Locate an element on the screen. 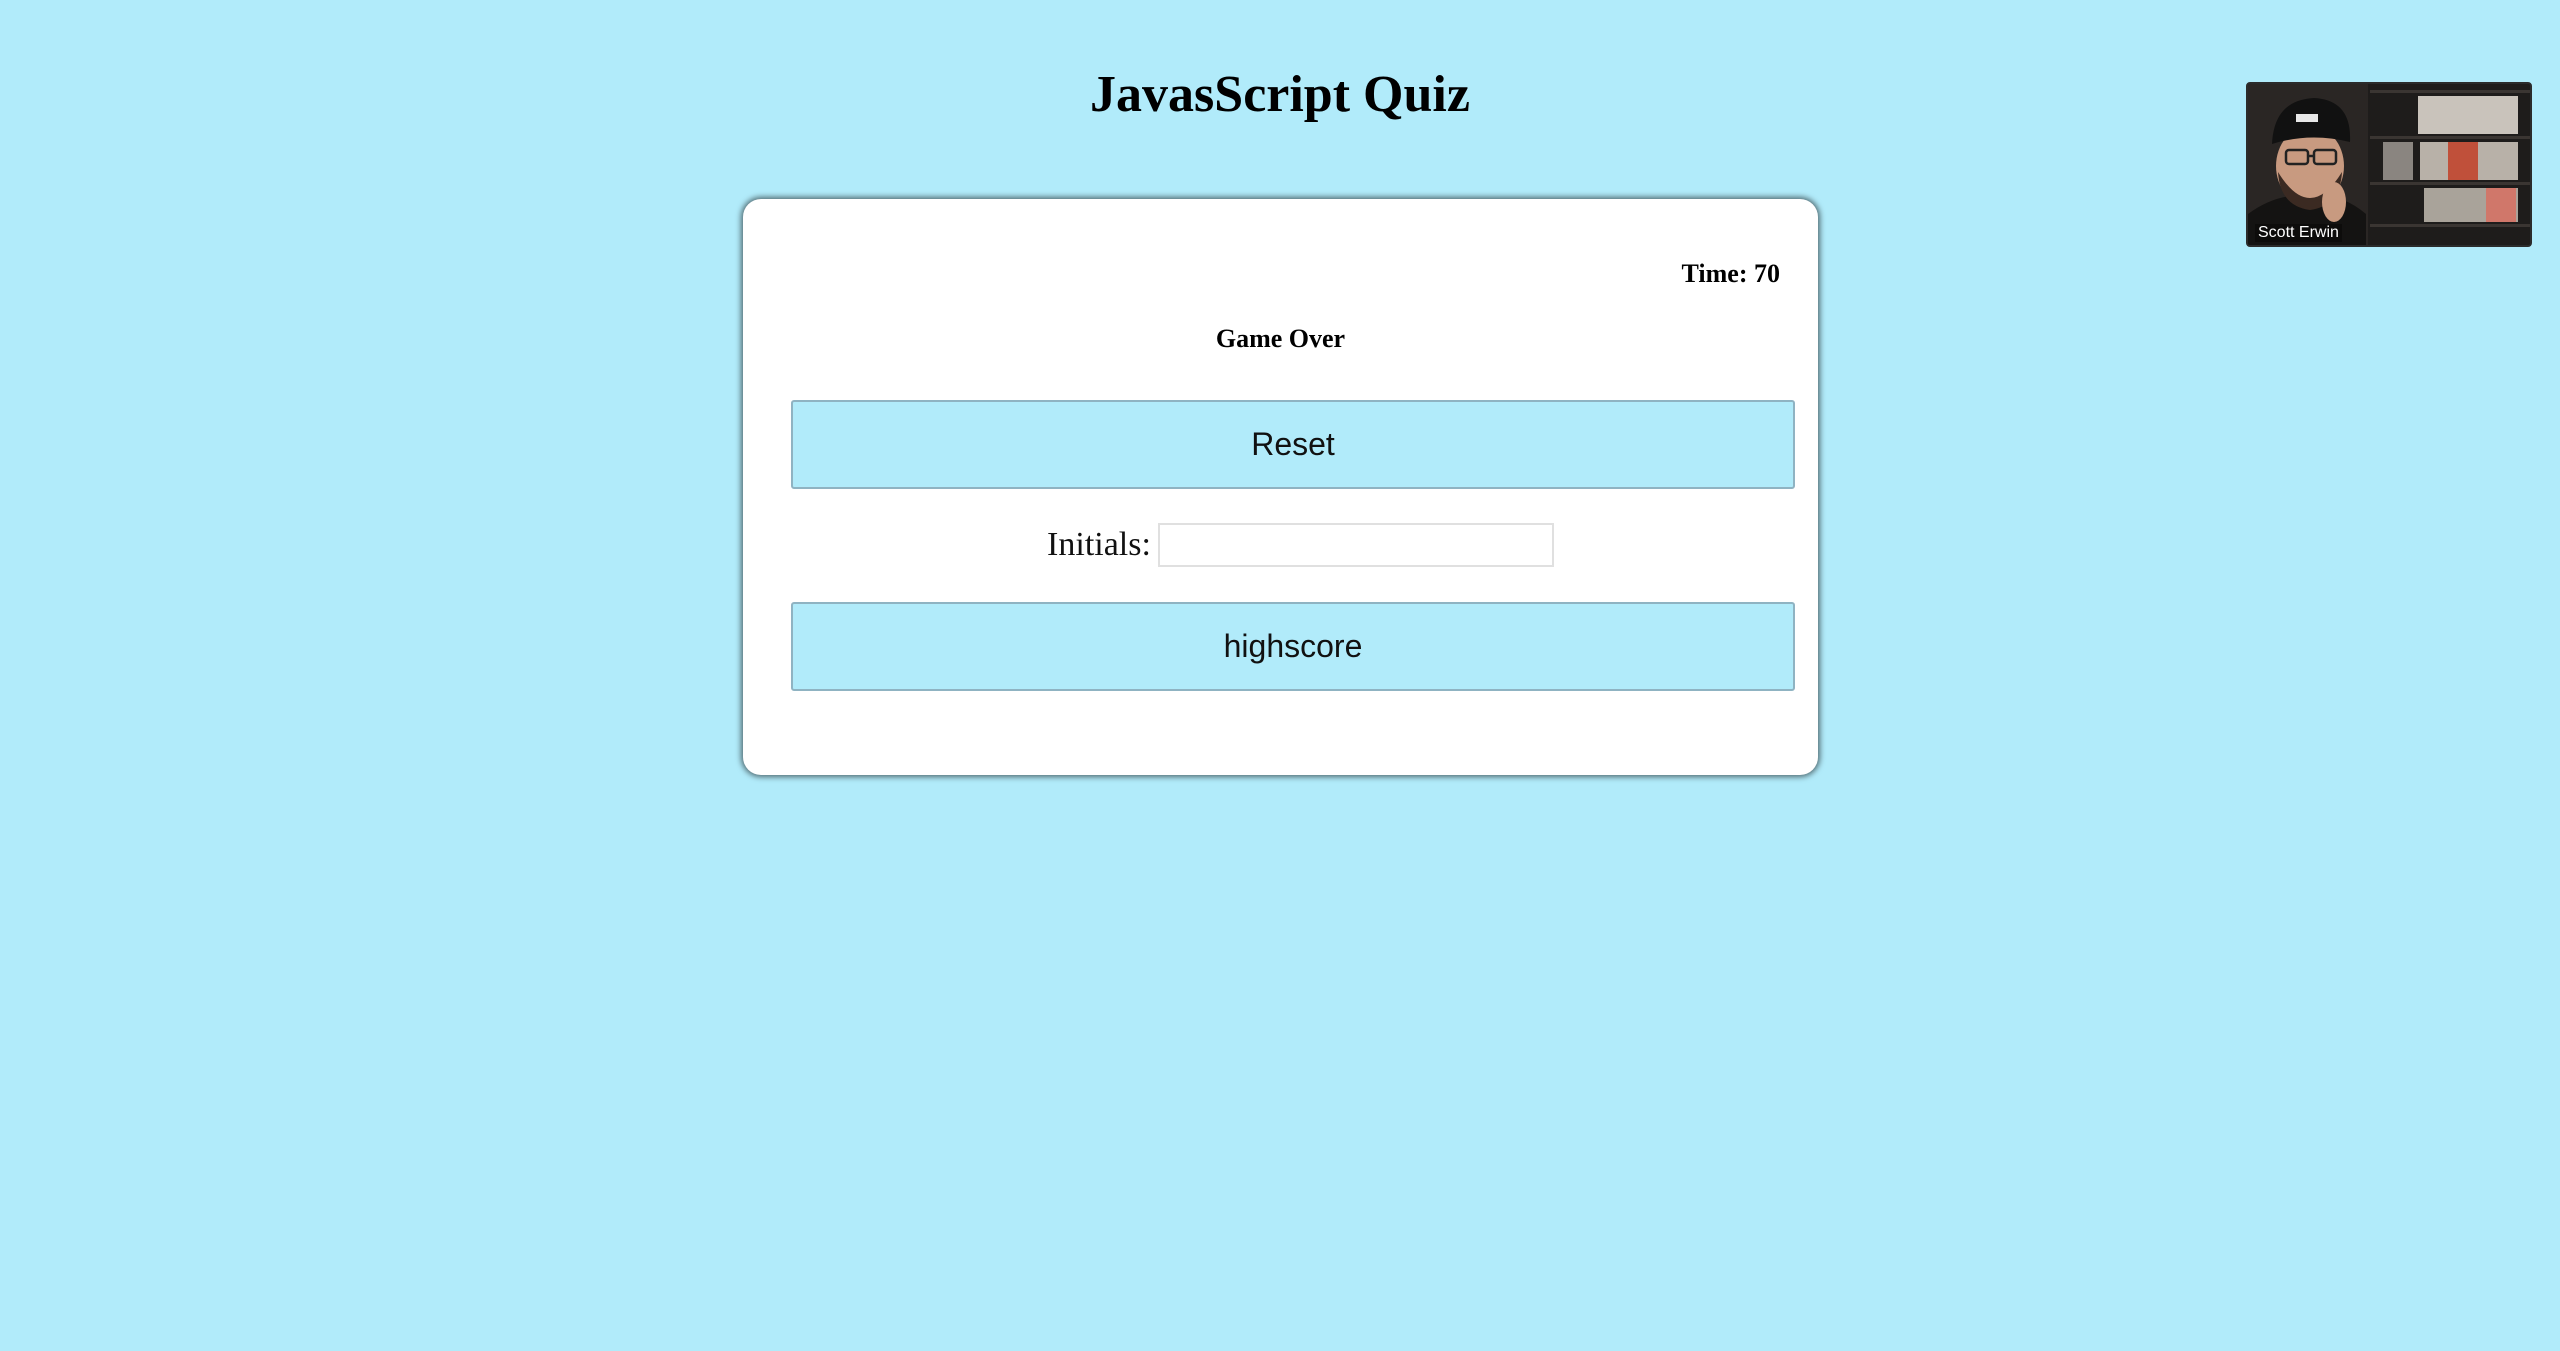 The image size is (2560, 1351). highscore-button: highscore is located at coordinates (1293, 646).